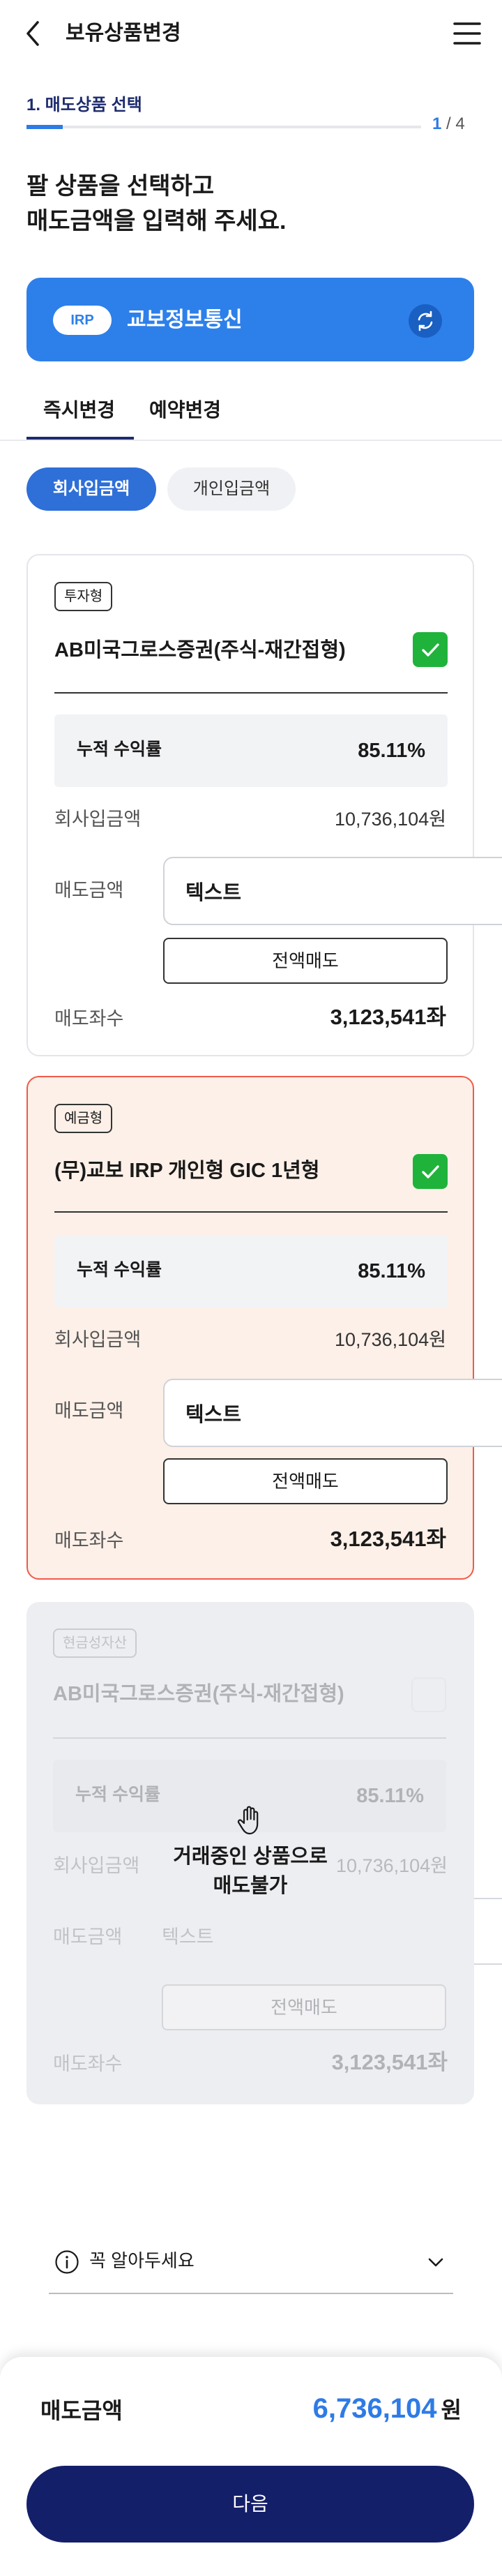  Describe the element at coordinates (83, 596) in the screenshot. I see `product-type-tag: 투자형` at that location.